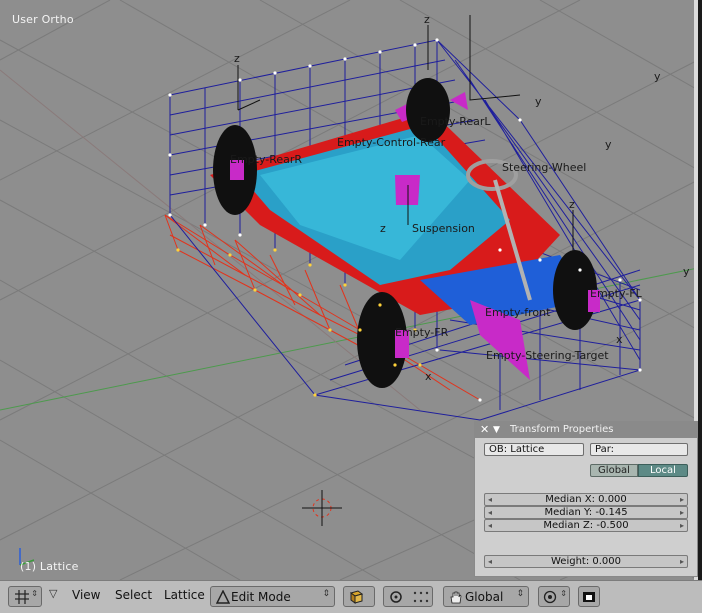  I want to click on label-suspension: Suspension, so click(443, 228).